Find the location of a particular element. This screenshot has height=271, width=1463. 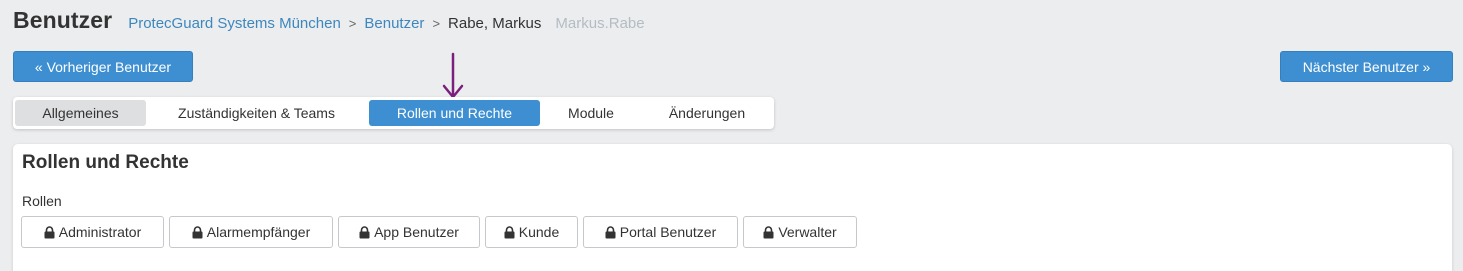

role-button-app-benutzer: App Benutzer is located at coordinates (409, 232).